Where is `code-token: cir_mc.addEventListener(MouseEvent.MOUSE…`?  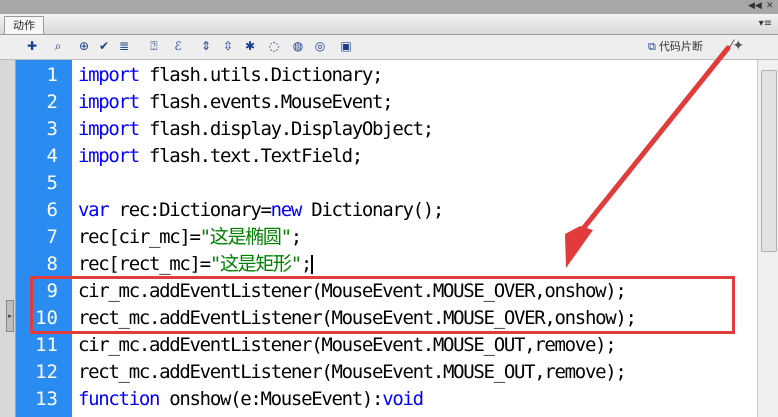 code-token: cir_mc.addEventListener(MouseEvent.MOUSE… is located at coordinates (347, 345).